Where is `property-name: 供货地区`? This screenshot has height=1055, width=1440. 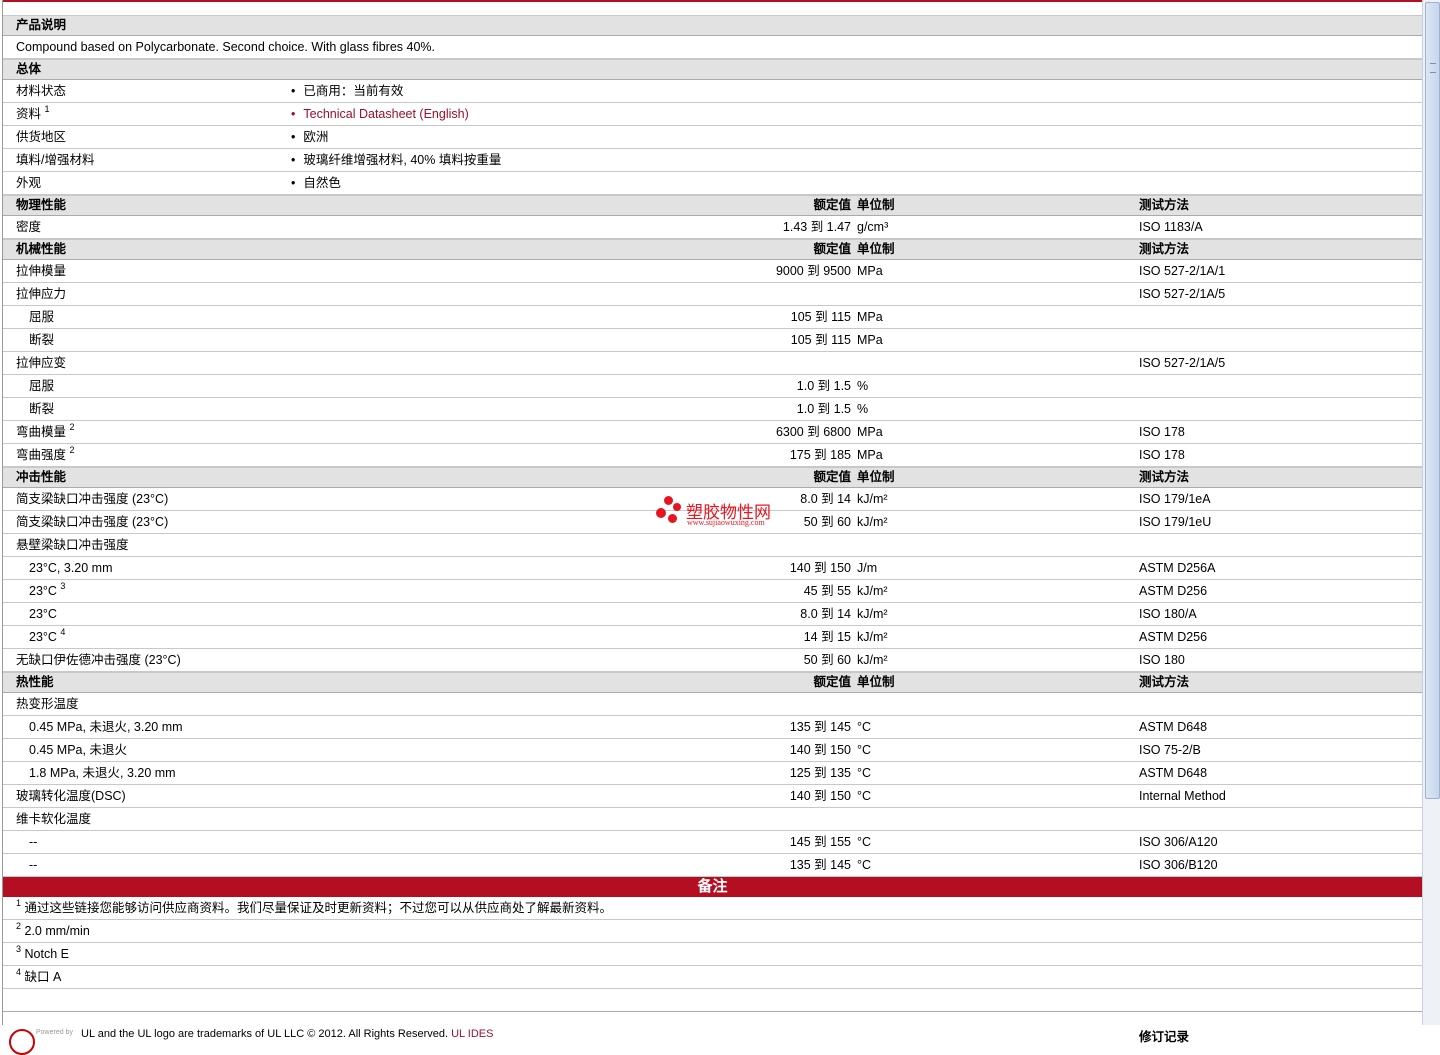 property-name: 供货地区 is located at coordinates (41, 137).